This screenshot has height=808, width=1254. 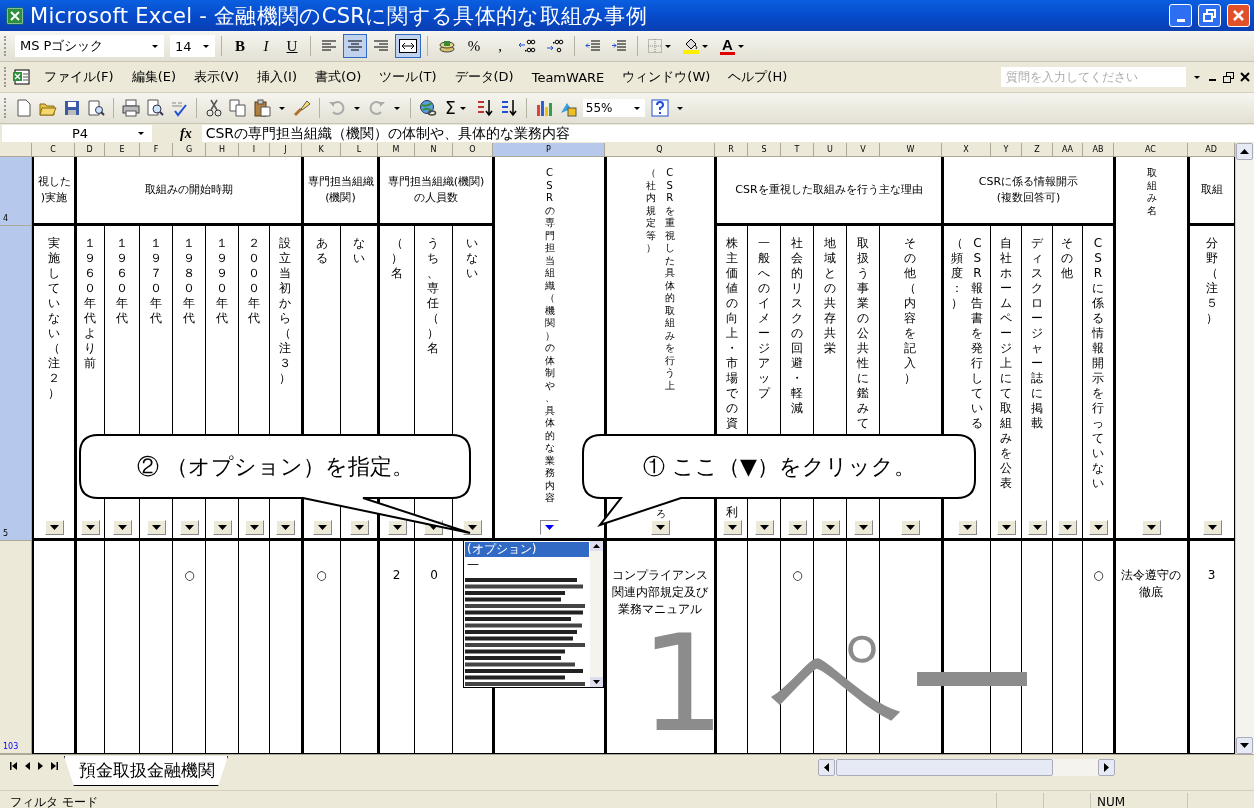 What do you see at coordinates (1151, 150) in the screenshot?
I see `column-header: AC` at bounding box center [1151, 150].